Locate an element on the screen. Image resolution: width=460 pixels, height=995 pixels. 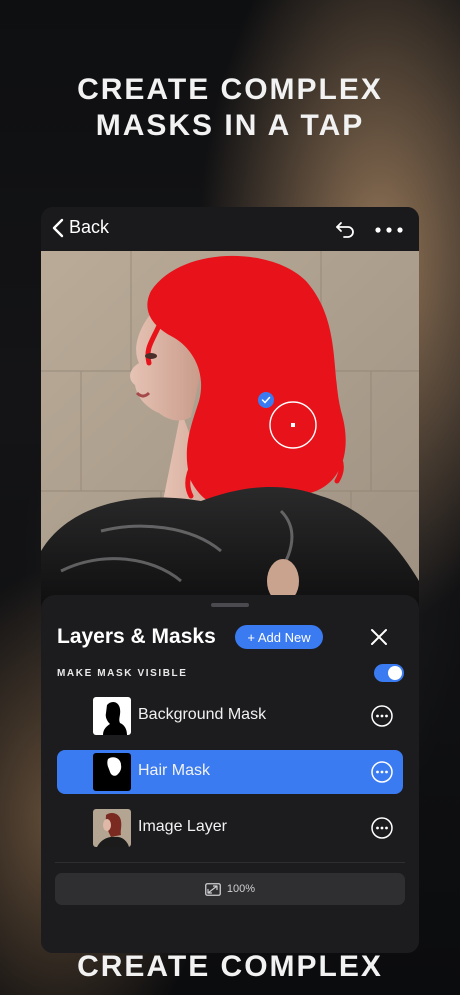
back-label: Back is located at coordinates (89, 227).